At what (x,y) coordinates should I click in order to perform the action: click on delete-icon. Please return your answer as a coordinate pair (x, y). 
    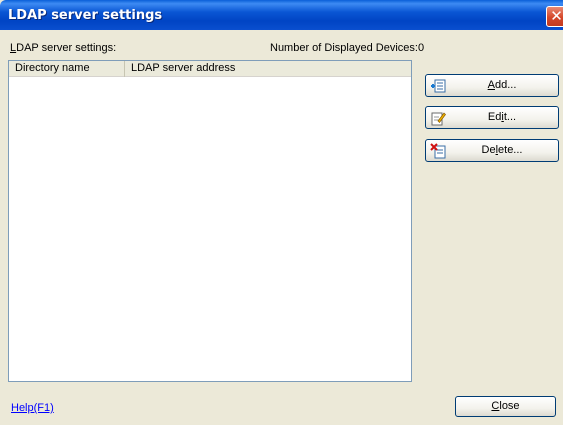
    Looking at the image, I should click on (438, 151).